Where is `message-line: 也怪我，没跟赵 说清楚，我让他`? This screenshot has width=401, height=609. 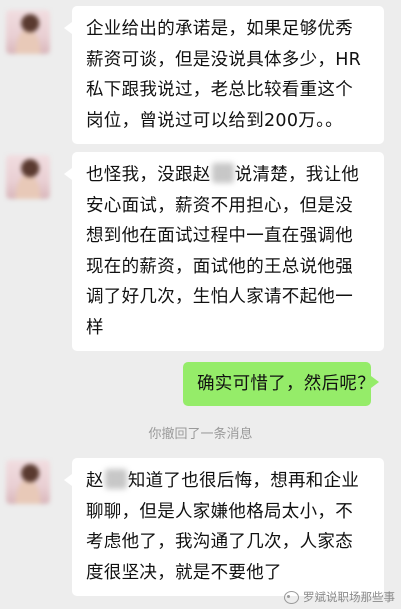 message-line: 也怪我，没跟赵 说清楚，我让他 is located at coordinates (228, 175).